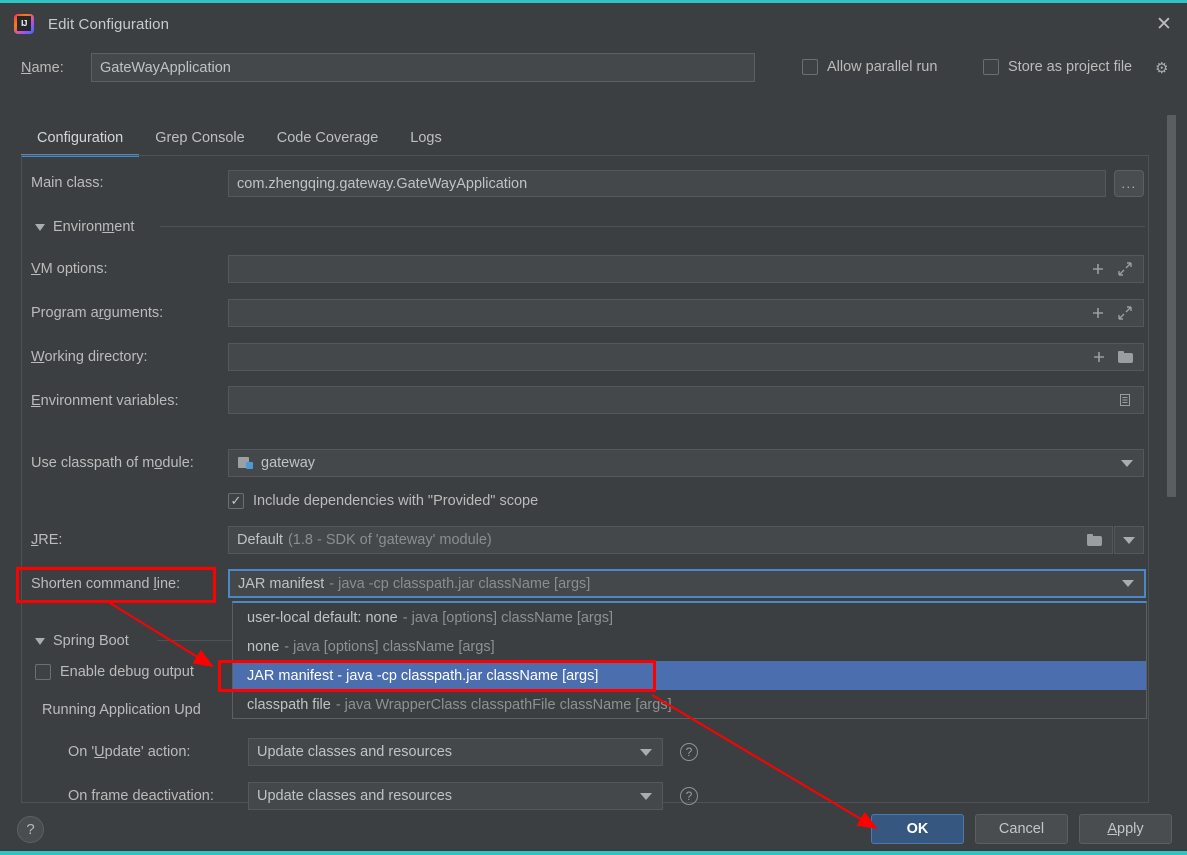 The image size is (1187, 855). I want to click on working-directory-label: Working directory:, so click(89, 357).